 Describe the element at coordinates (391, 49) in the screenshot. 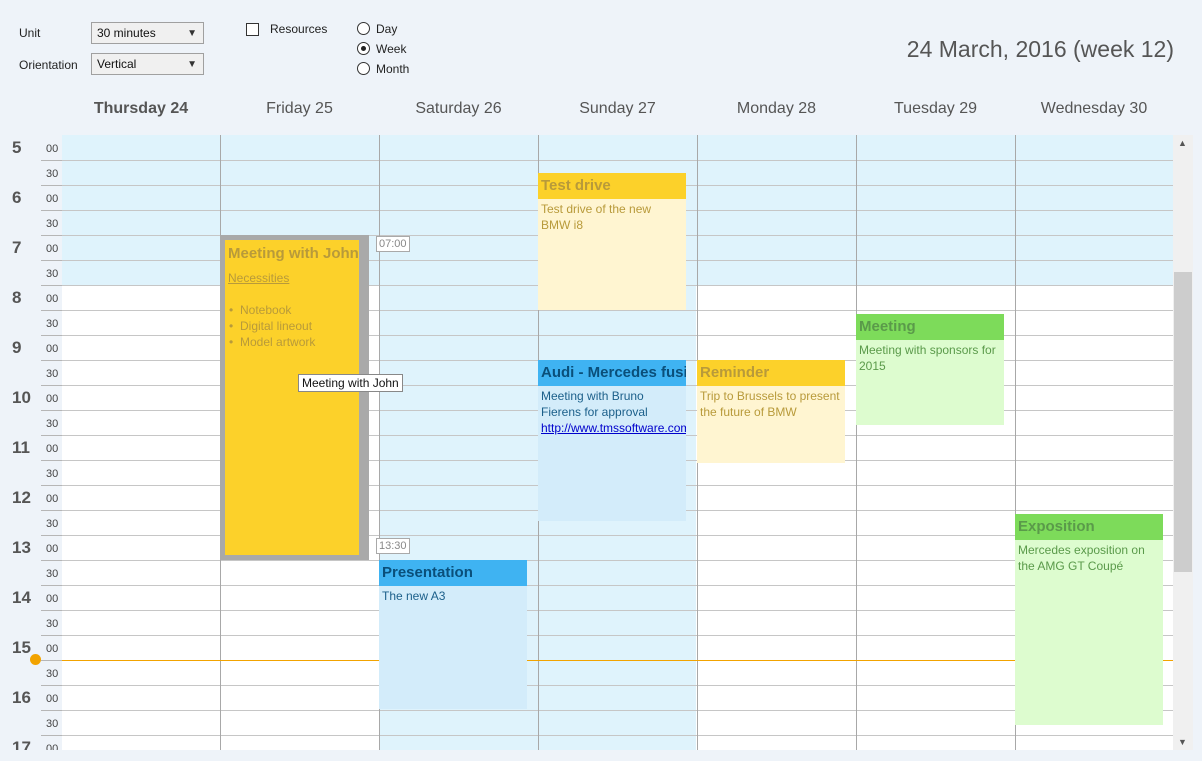

I see `view-week-label: Week` at that location.